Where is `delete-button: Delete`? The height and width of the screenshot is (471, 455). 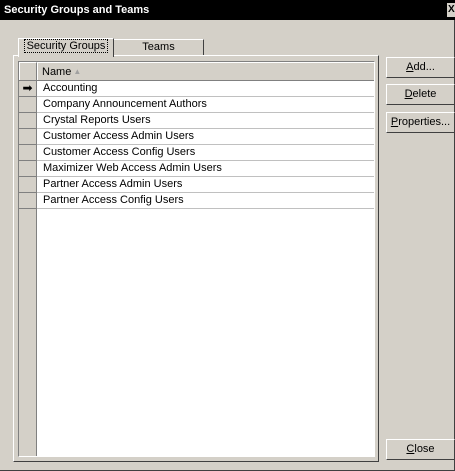 delete-button: Delete is located at coordinates (420, 94).